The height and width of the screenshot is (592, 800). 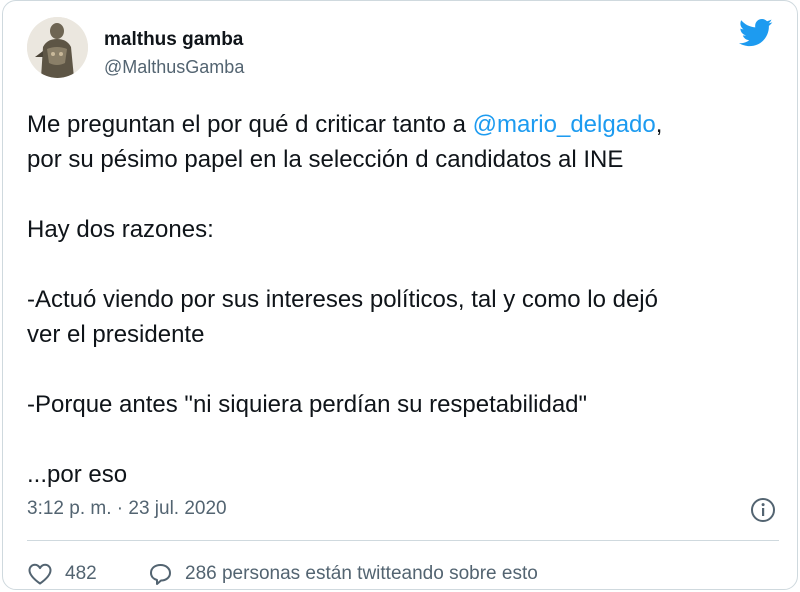 What do you see at coordinates (77, 474) in the screenshot?
I see `tweet-line: ...por eso` at bounding box center [77, 474].